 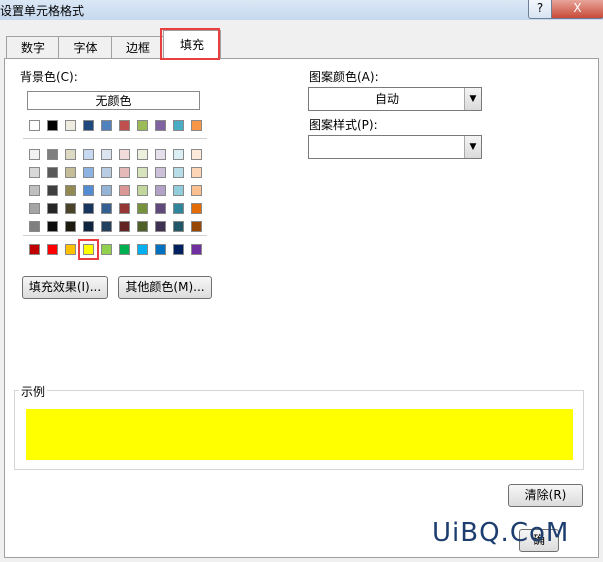 What do you see at coordinates (386, 99) in the screenshot?
I see `pattern-color-value: 自动` at bounding box center [386, 99].